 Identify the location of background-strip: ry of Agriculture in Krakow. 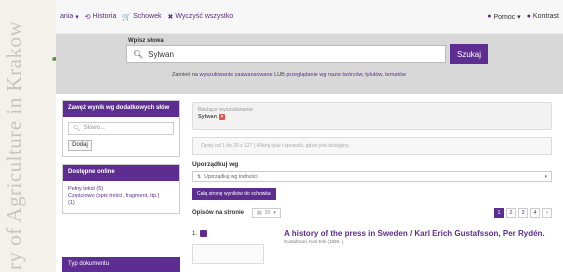
(28, 136).